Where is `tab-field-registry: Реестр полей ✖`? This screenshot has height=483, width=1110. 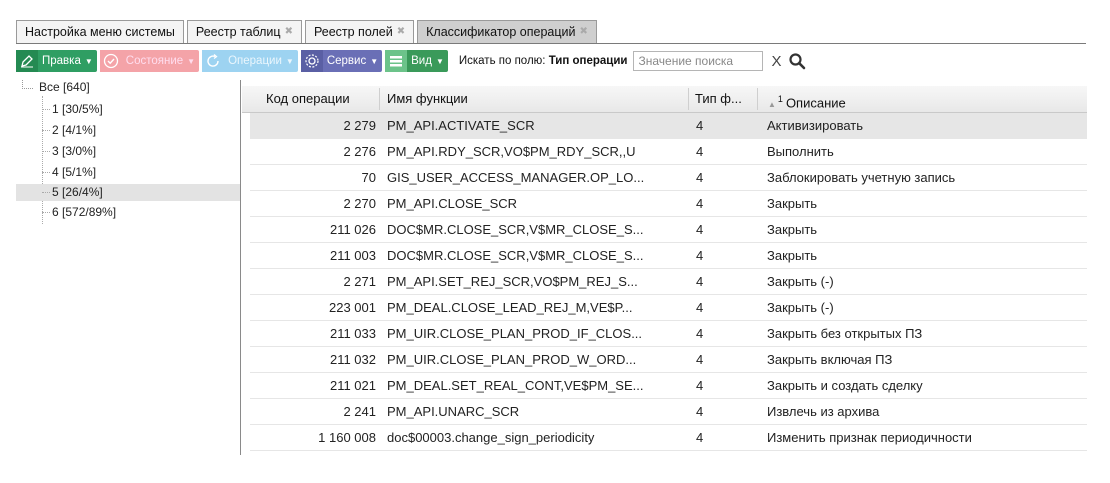 tab-field-registry: Реестр полей ✖ is located at coordinates (359, 31).